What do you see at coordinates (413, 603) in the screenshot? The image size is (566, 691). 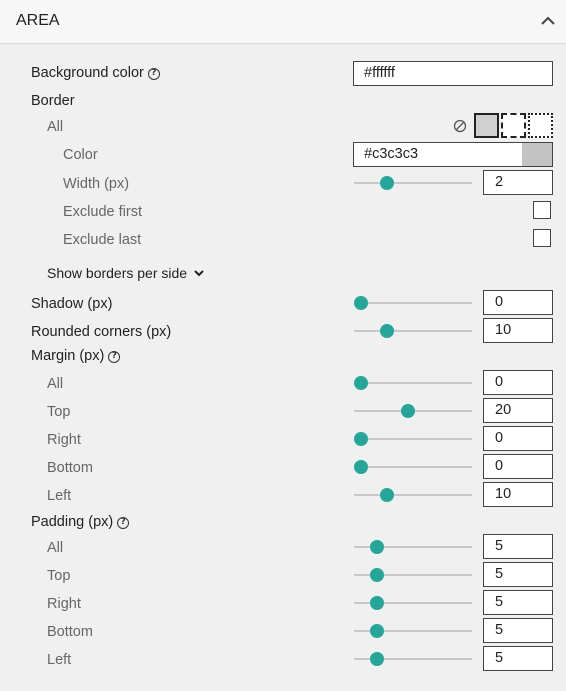 I see `padding-right-slider` at bounding box center [413, 603].